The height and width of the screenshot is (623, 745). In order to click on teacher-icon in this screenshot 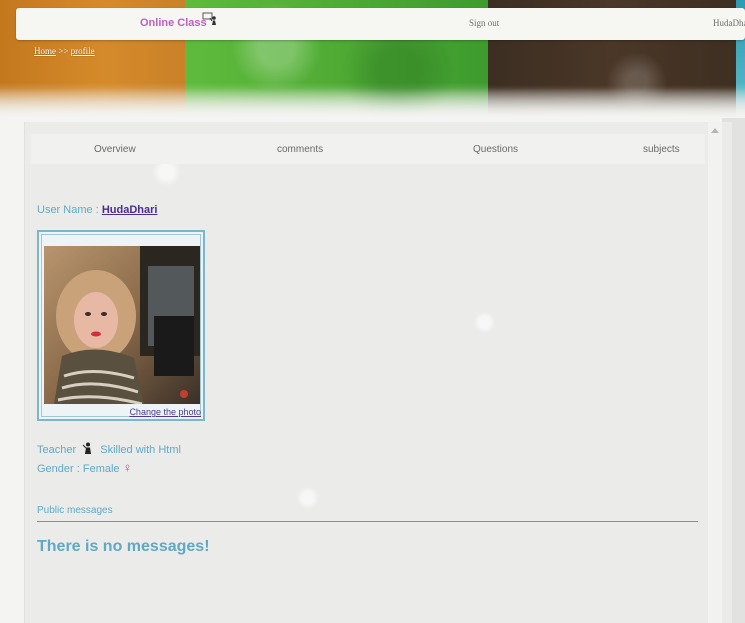, I will do `click(88, 448)`.